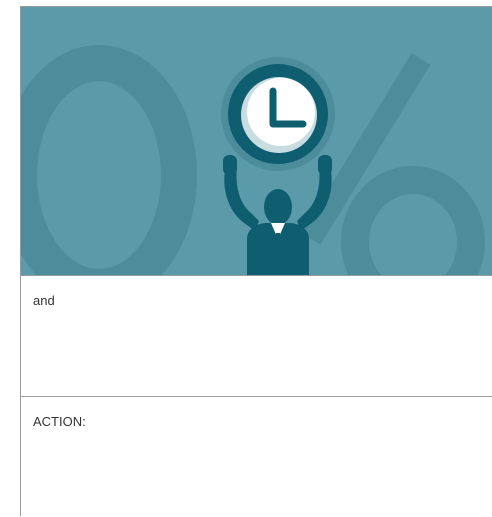 This screenshot has height=517, width=492. What do you see at coordinates (278, 114) in the screenshot?
I see `clock-icon` at bounding box center [278, 114].